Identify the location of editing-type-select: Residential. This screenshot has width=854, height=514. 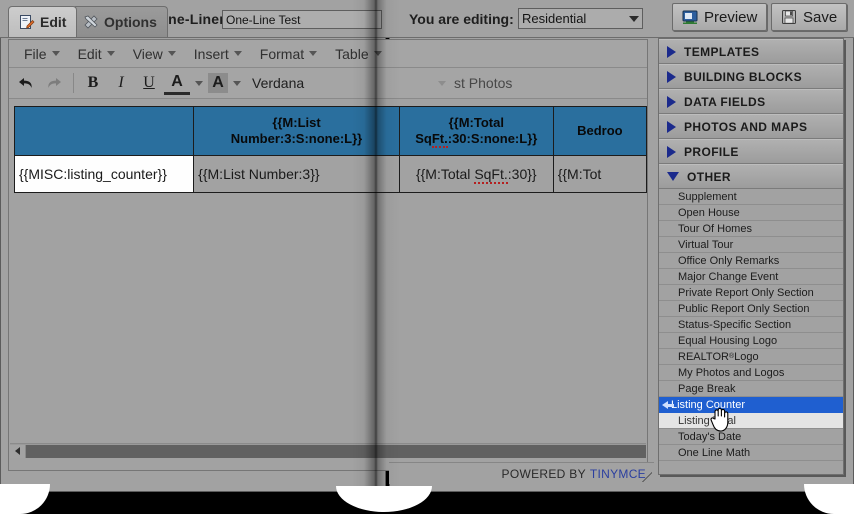
(580, 18).